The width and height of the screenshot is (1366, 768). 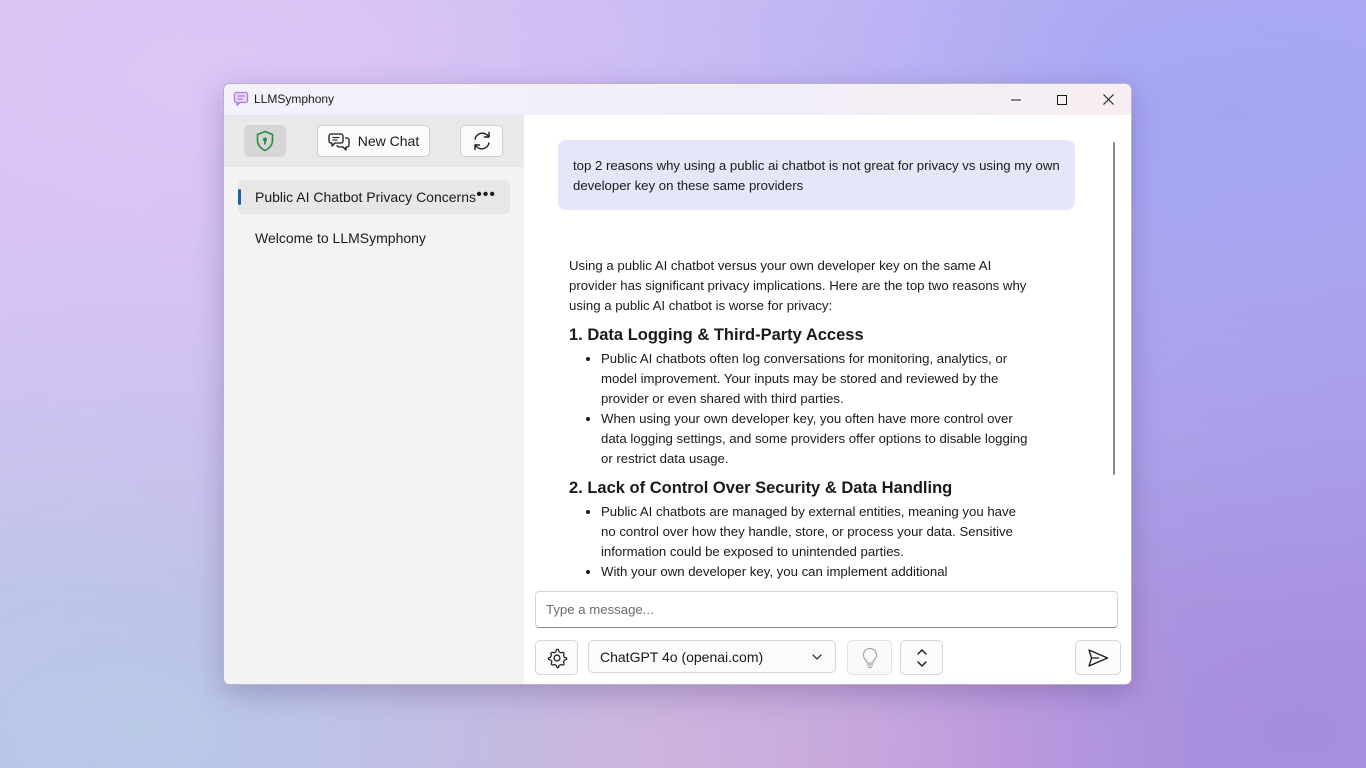 I want to click on send-icon, so click(x=1098, y=657).